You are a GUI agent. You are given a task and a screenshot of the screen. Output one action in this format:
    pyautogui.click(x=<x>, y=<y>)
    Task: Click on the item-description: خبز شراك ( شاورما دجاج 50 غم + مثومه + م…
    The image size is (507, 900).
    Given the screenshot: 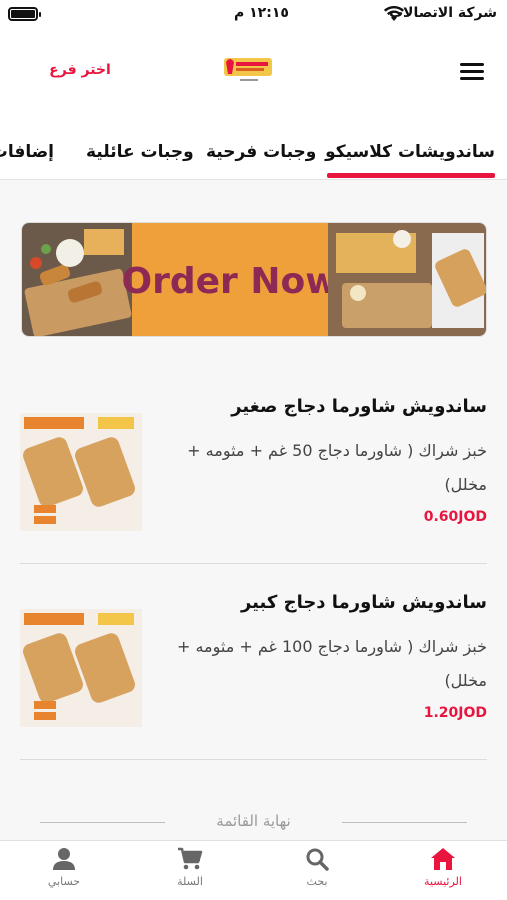 What is the action you would take?
    pyautogui.click(x=337, y=467)
    